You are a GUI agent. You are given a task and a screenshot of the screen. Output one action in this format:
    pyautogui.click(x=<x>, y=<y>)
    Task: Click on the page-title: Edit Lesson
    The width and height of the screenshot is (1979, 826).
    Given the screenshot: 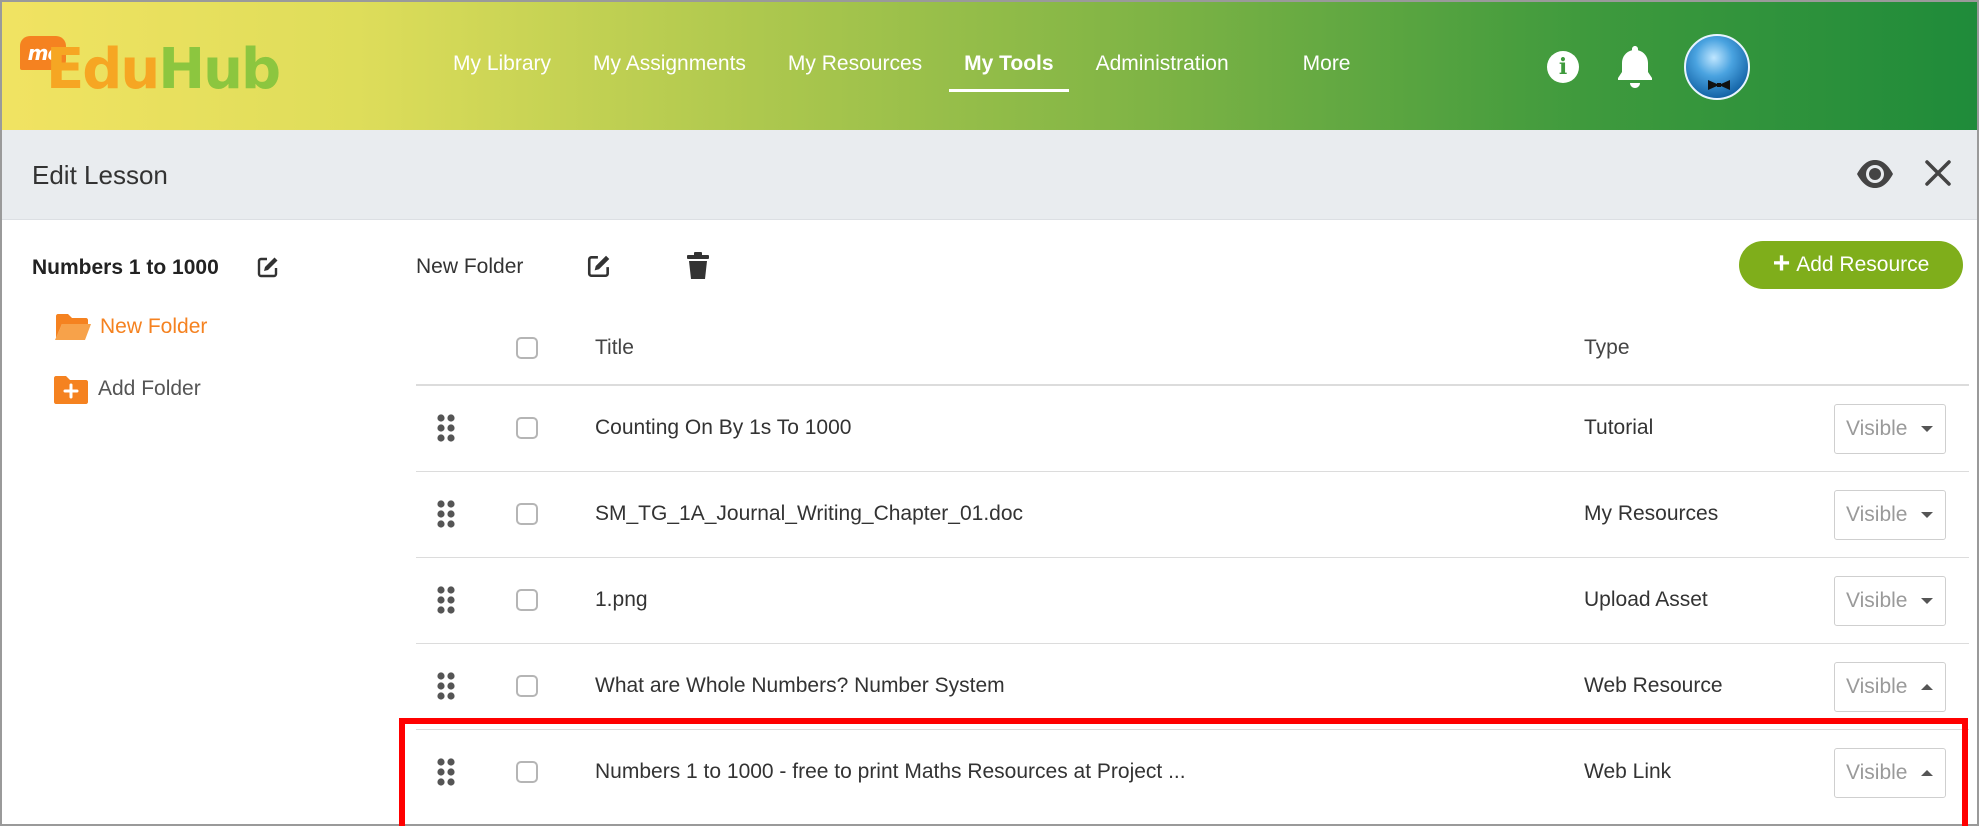 What is the action you would take?
    pyautogui.click(x=100, y=175)
    